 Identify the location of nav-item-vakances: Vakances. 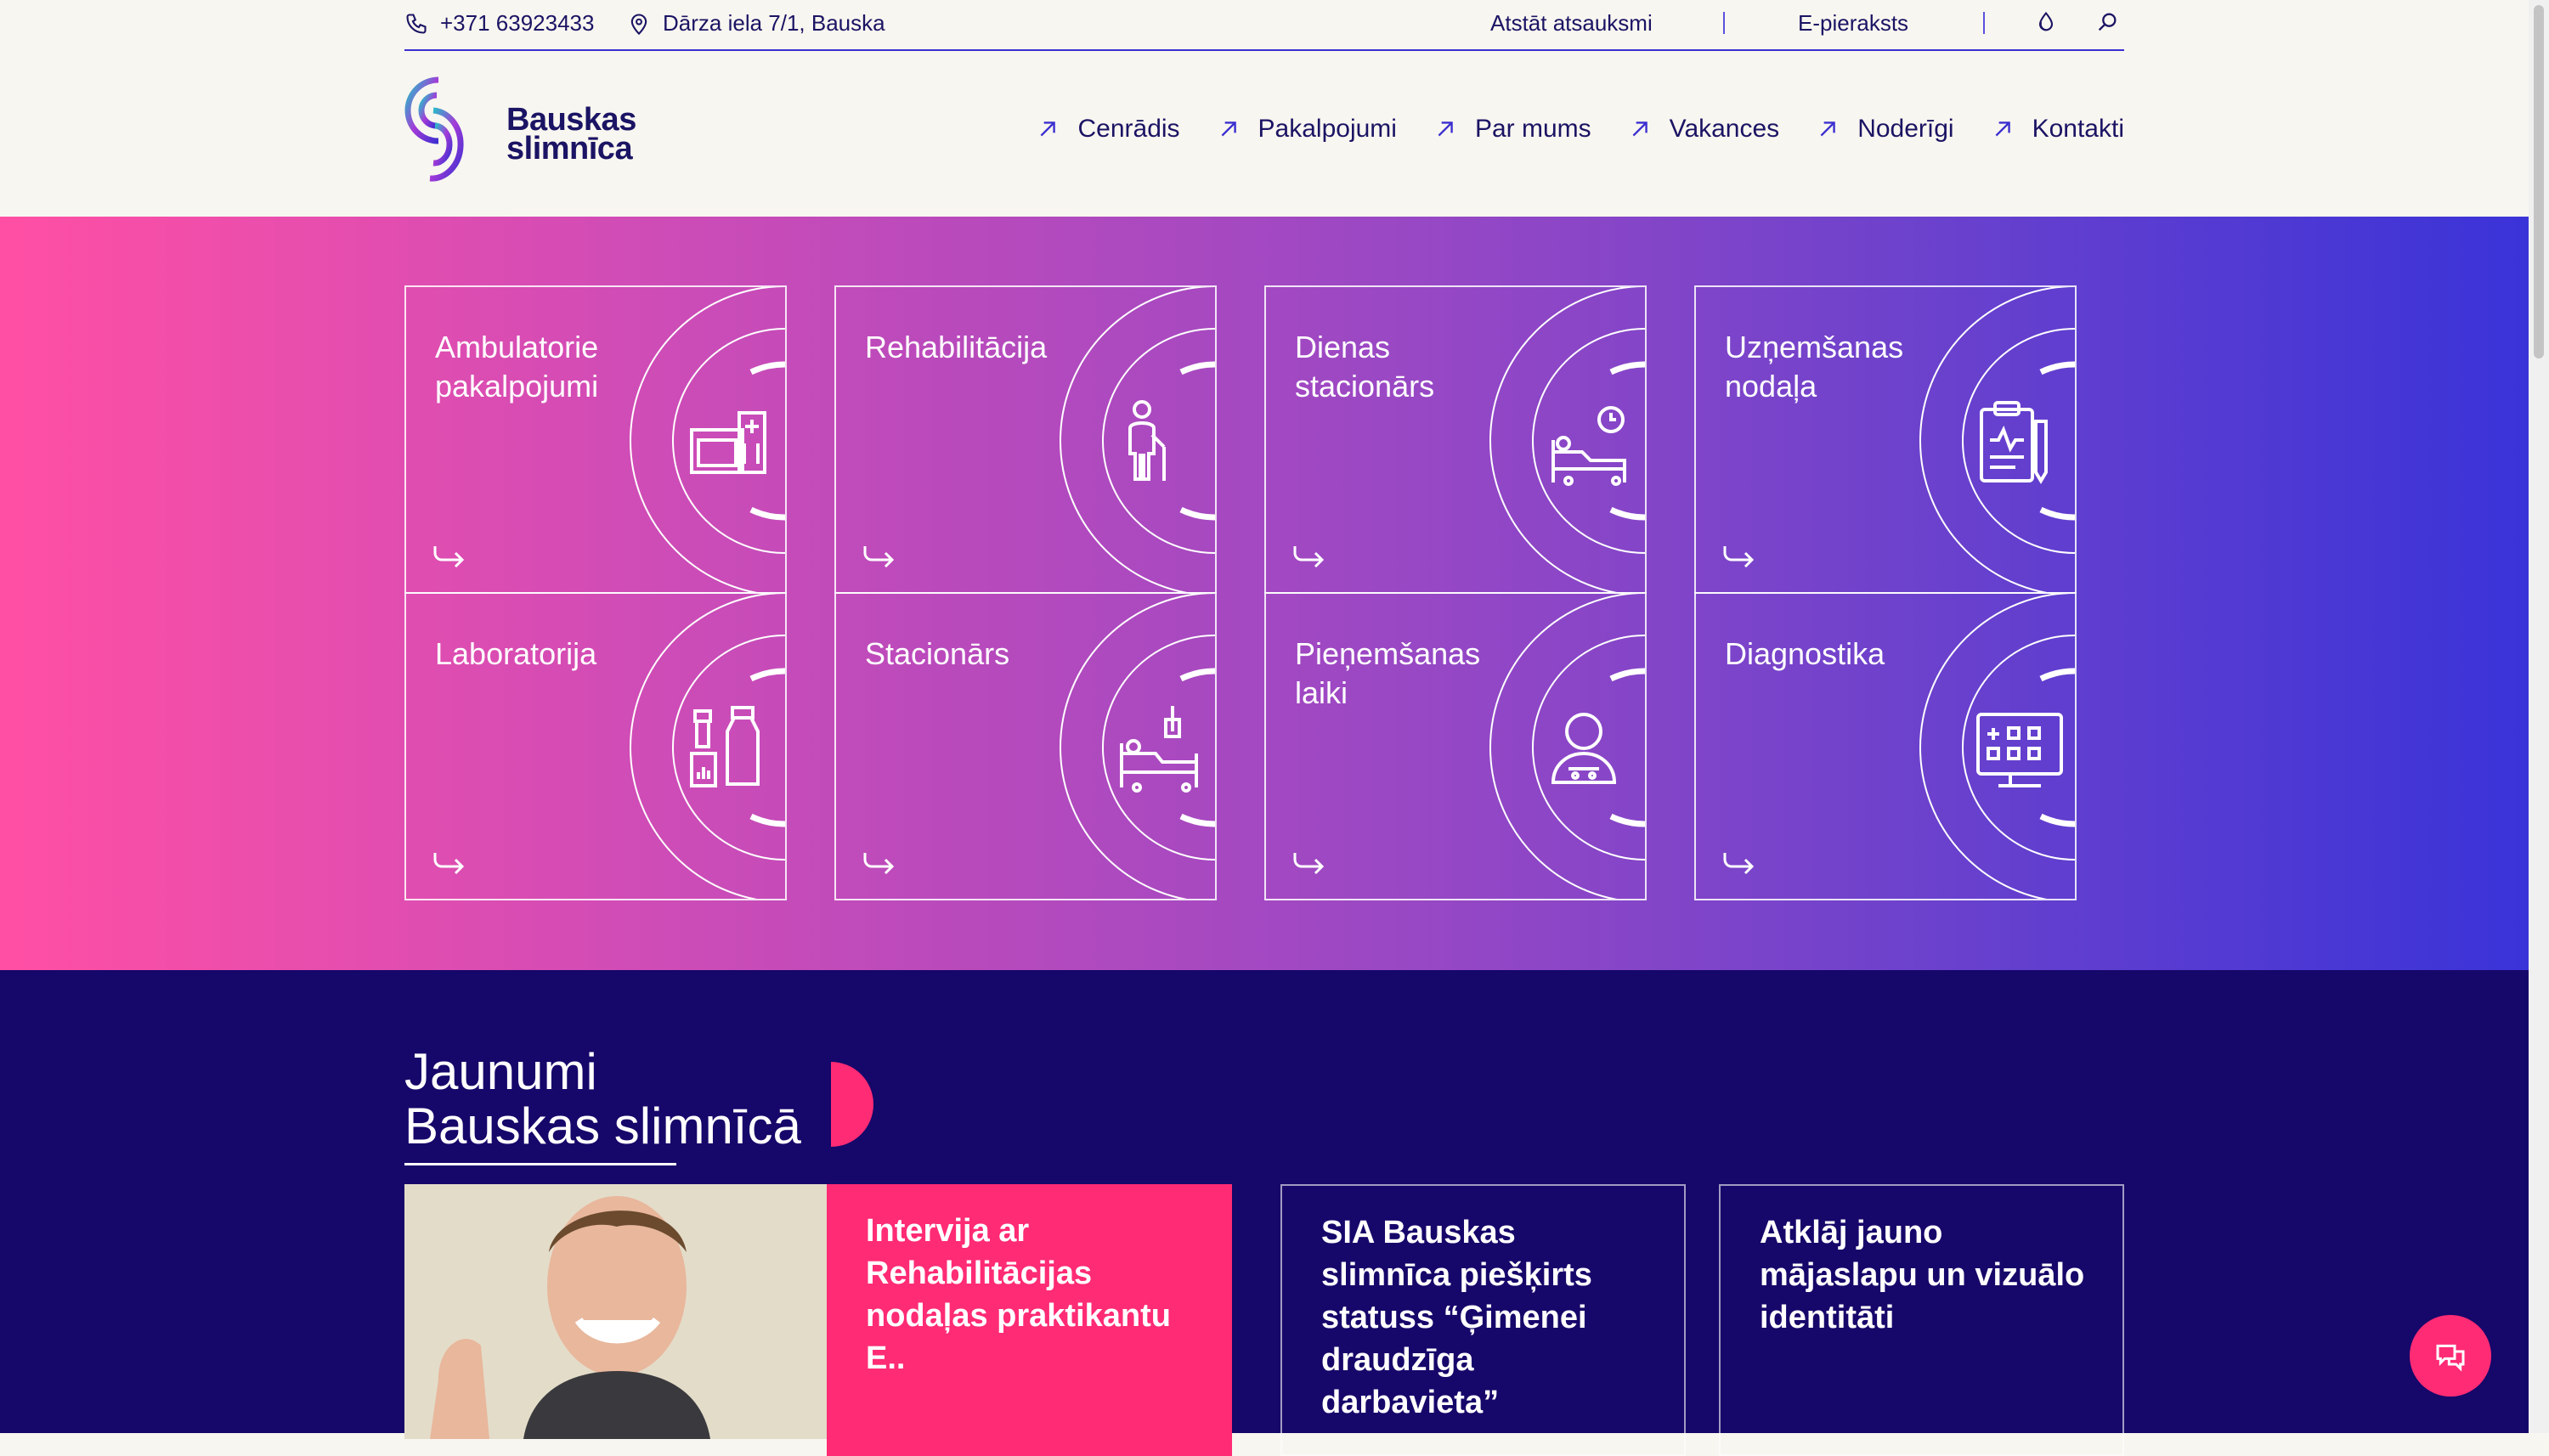
(1704, 129).